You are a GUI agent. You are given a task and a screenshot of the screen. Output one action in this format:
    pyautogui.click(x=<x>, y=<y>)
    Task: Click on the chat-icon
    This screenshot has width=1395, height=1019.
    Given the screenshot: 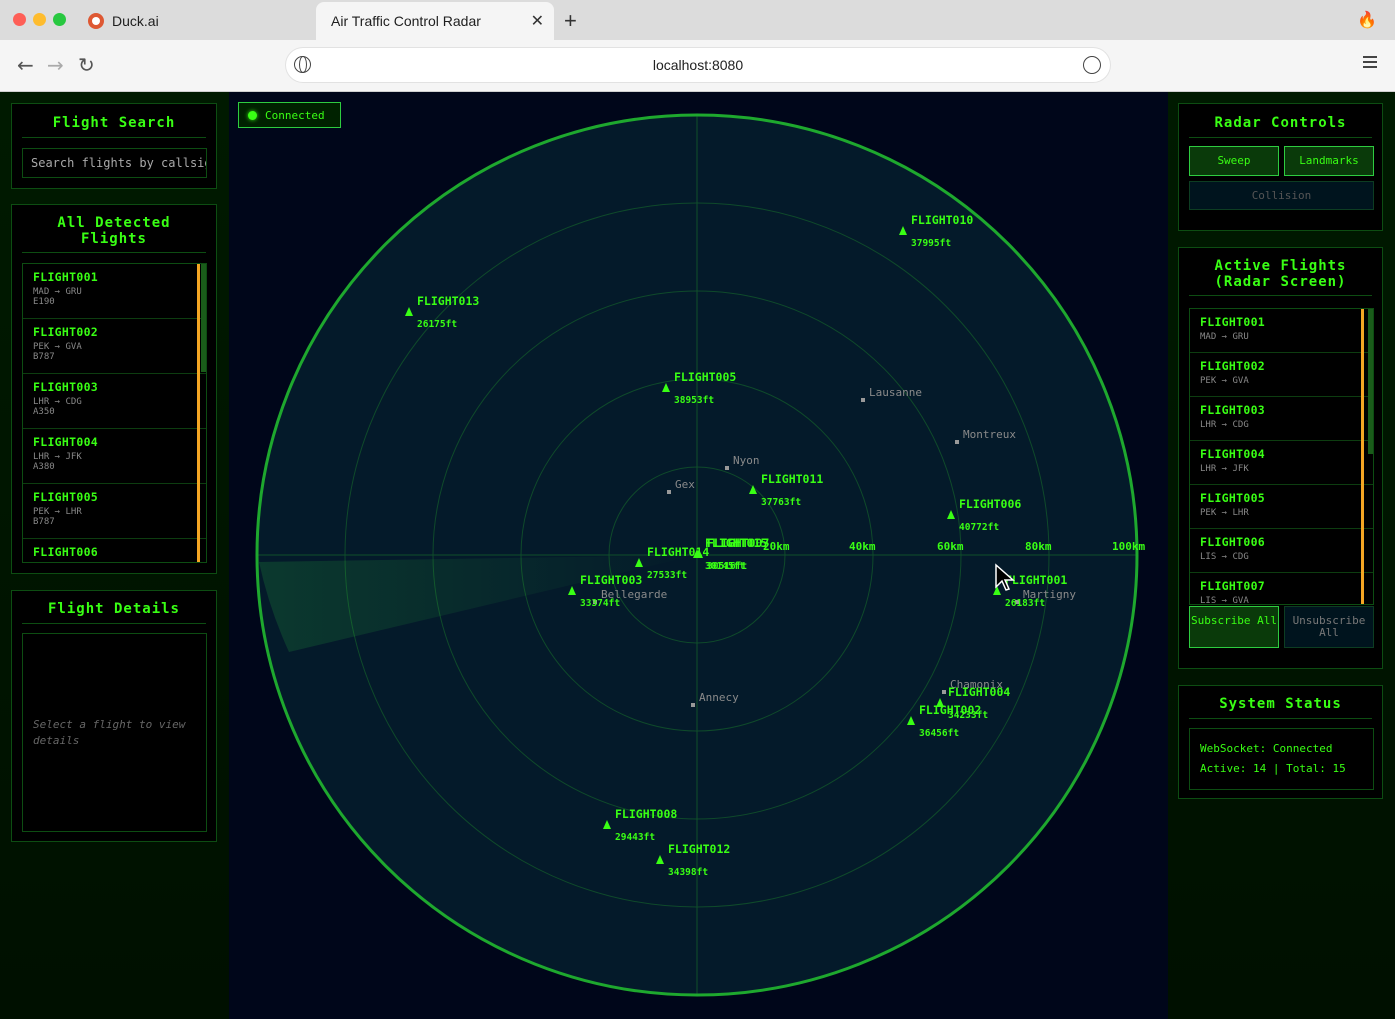 What is the action you would take?
    pyautogui.click(x=1092, y=65)
    